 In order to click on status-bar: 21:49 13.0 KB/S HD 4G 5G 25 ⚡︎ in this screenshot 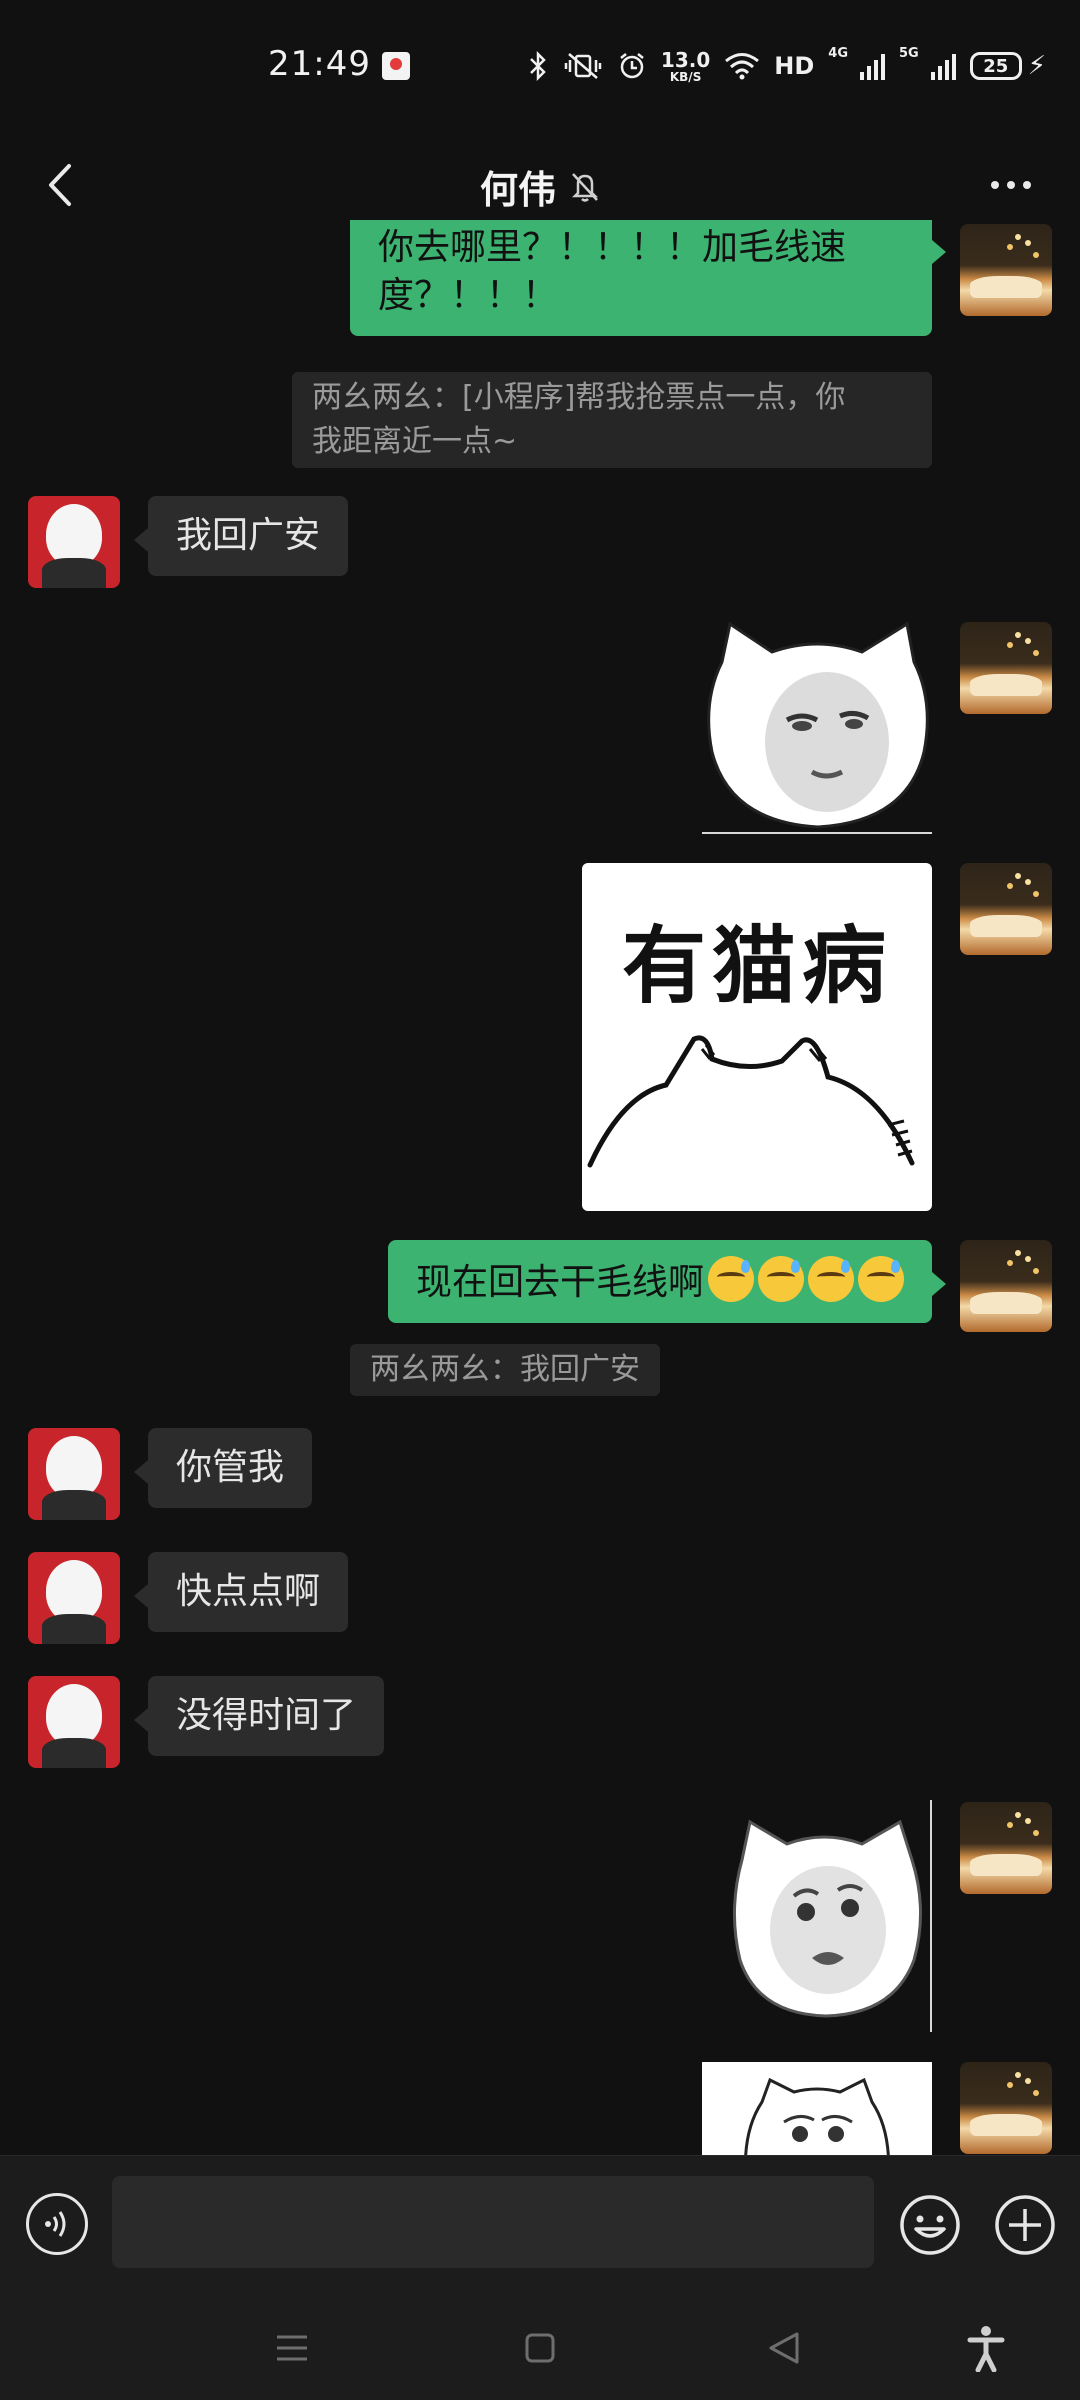, I will do `click(540, 67)`.